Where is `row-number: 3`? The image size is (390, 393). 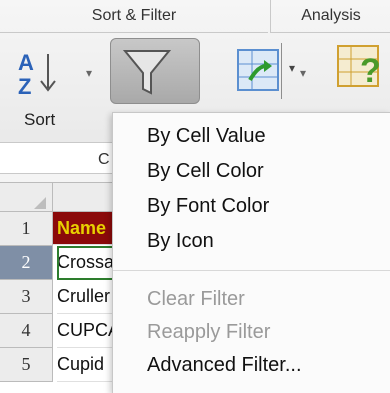
row-number: 3 is located at coordinates (26, 297).